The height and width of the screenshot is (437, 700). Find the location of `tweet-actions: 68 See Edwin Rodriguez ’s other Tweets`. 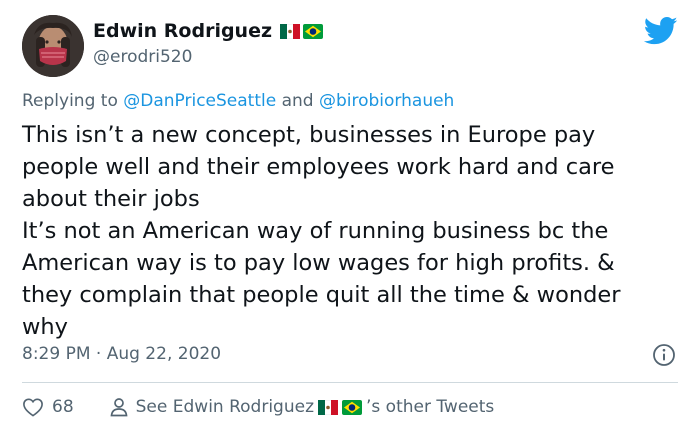

tweet-actions: 68 See Edwin Rodriguez ’s other Tweets is located at coordinates (258, 407).